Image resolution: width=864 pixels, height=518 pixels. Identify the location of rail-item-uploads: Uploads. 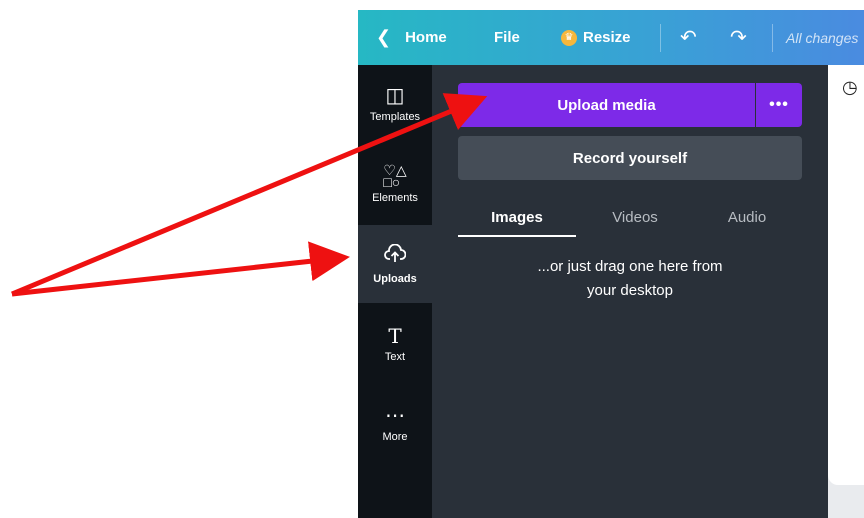
(395, 264).